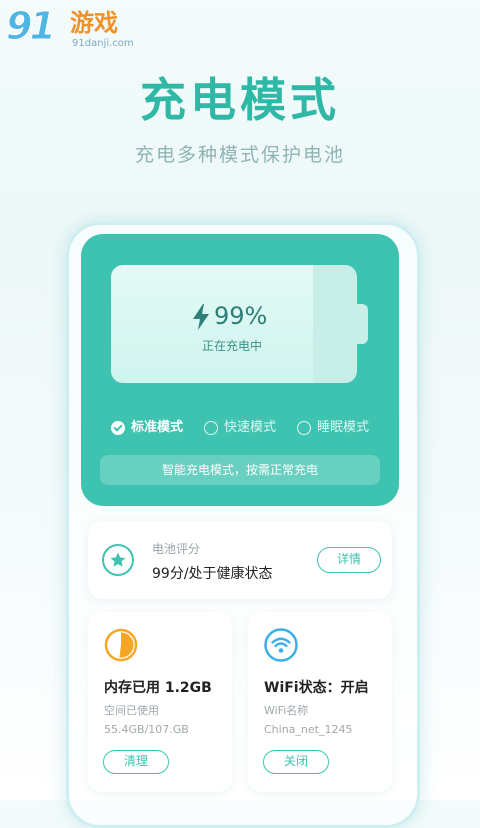  What do you see at coordinates (118, 428) in the screenshot?
I see `radio-checked-icon` at bounding box center [118, 428].